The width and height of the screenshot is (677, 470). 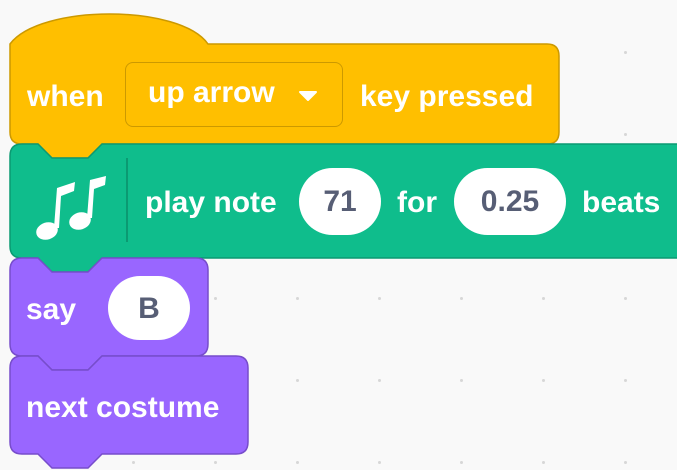 What do you see at coordinates (123, 407) in the screenshot?
I see `next-costume-label: next costume` at bounding box center [123, 407].